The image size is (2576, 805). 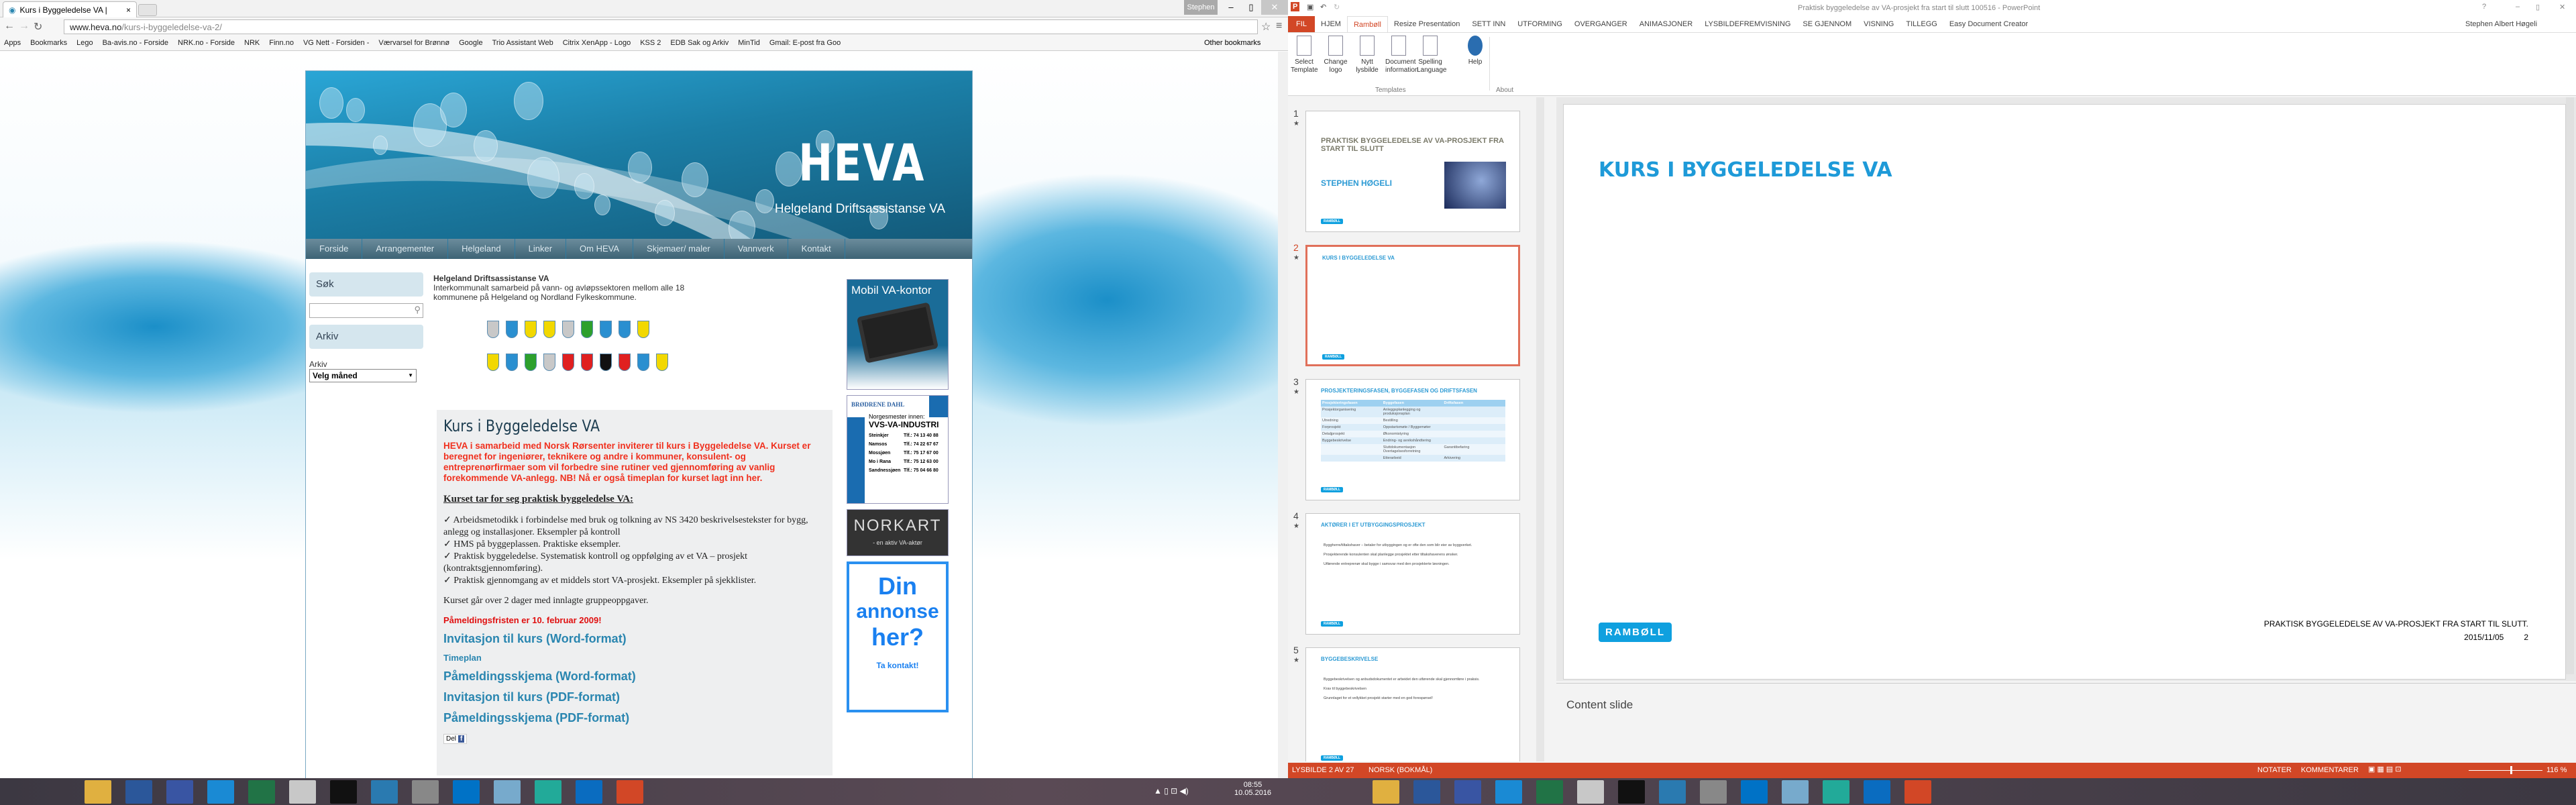 What do you see at coordinates (1745, 170) in the screenshot?
I see `slide-title: KURS I BYGGELEDELSE VA` at bounding box center [1745, 170].